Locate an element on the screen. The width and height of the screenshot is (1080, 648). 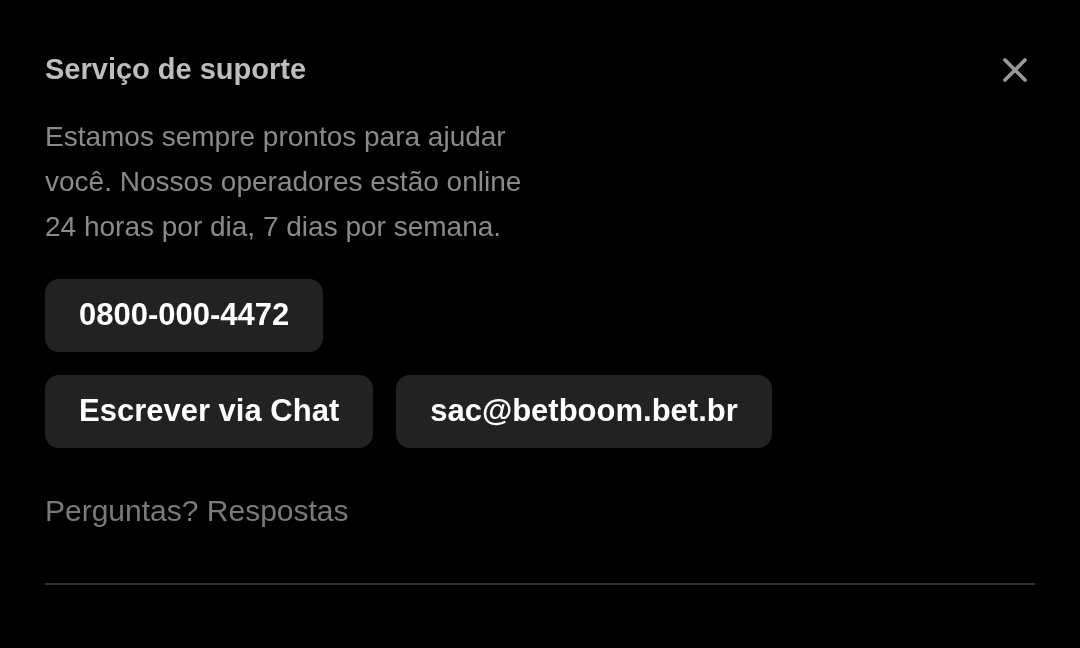
contact-button: 0800-000-4472 is located at coordinates (184, 315).